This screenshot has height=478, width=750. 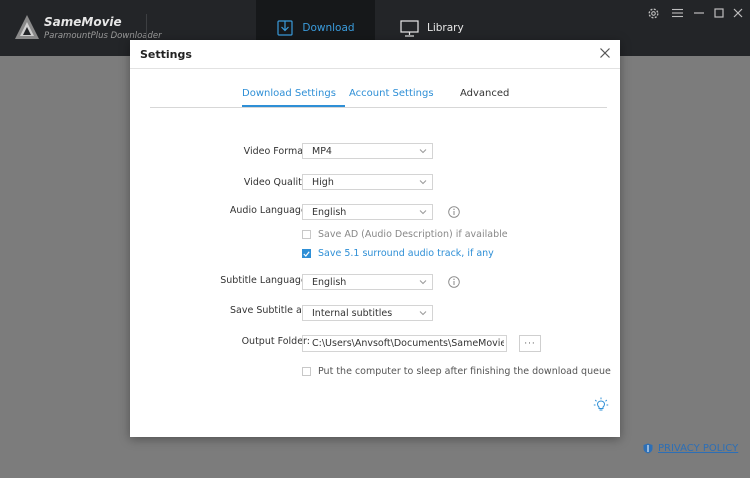 I want to click on download-icon, so click(x=285, y=28).